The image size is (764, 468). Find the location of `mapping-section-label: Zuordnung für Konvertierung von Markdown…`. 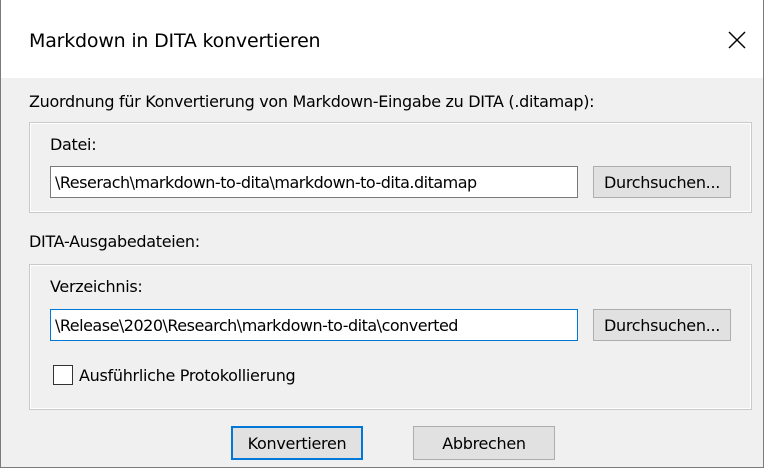

mapping-section-label: Zuordnung für Konvertierung von Markdown… is located at coordinates (312, 101).